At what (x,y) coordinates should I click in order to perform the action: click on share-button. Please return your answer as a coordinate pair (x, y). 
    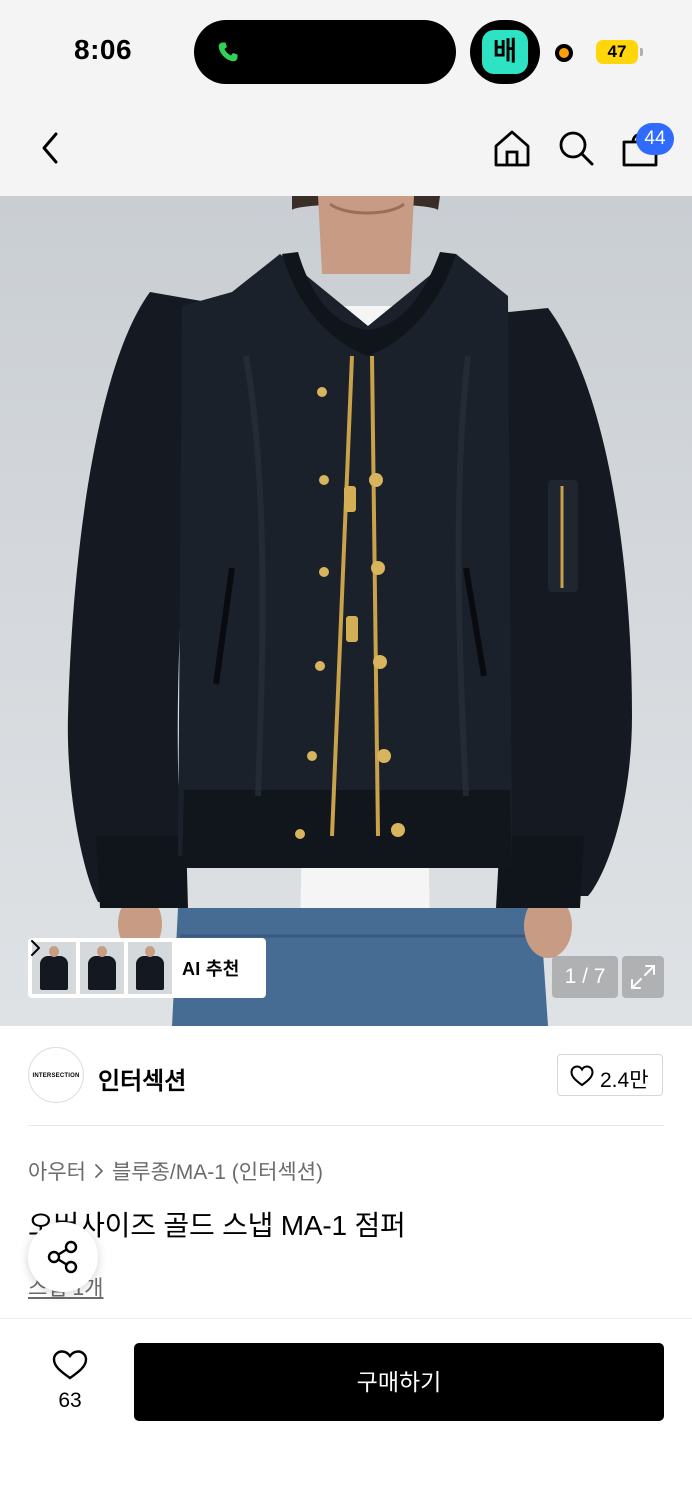
    Looking at the image, I should click on (63, 1257).